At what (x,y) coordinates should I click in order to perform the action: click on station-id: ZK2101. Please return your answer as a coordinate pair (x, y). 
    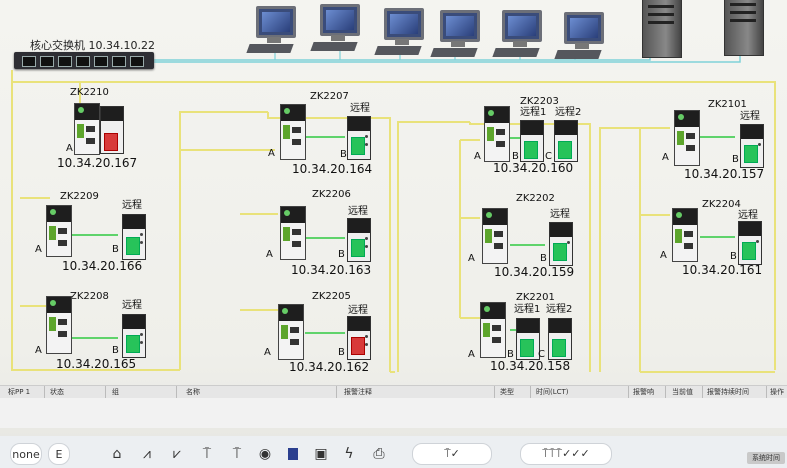
    Looking at the image, I should click on (727, 104).